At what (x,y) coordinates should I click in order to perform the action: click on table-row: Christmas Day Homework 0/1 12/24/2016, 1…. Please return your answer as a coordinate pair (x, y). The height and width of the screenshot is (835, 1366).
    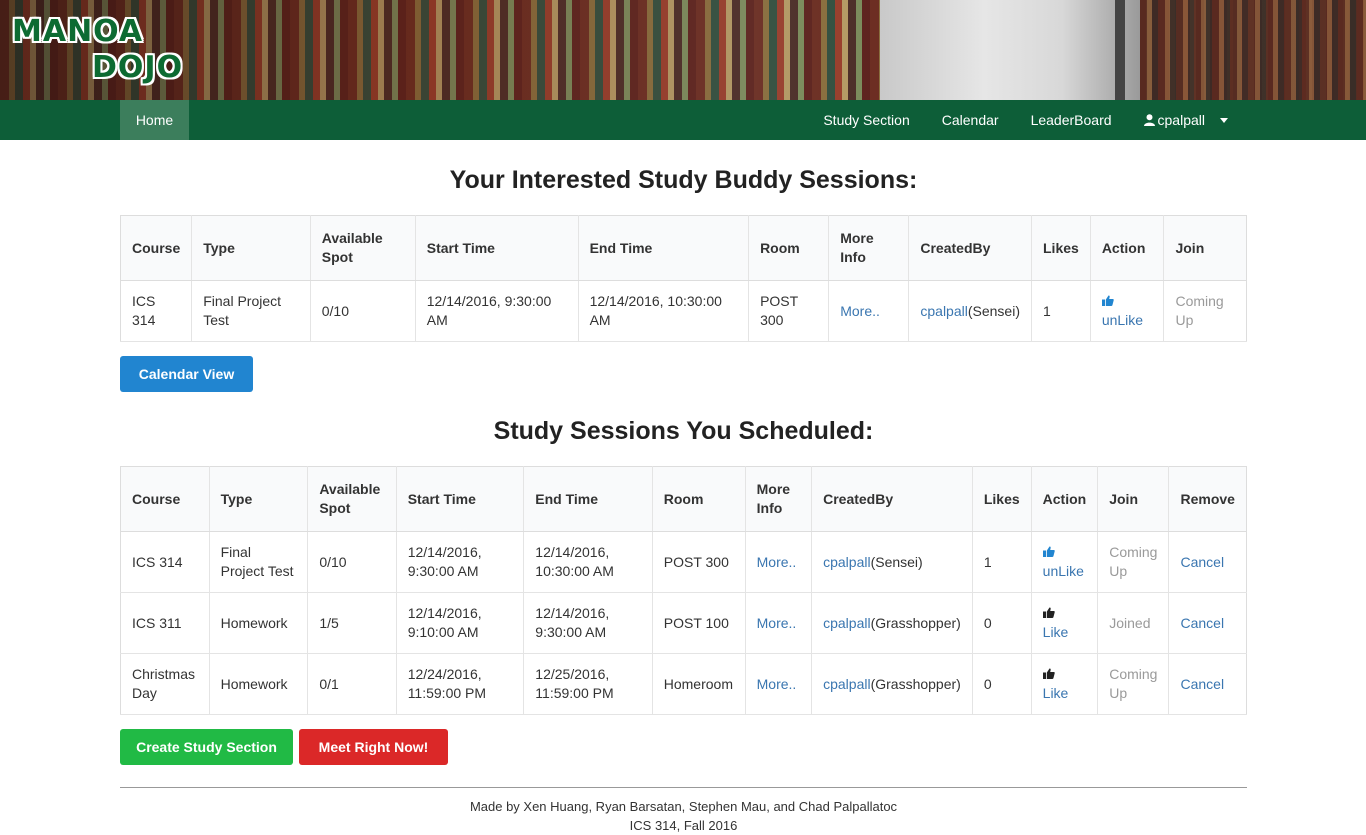
    Looking at the image, I should click on (683, 684).